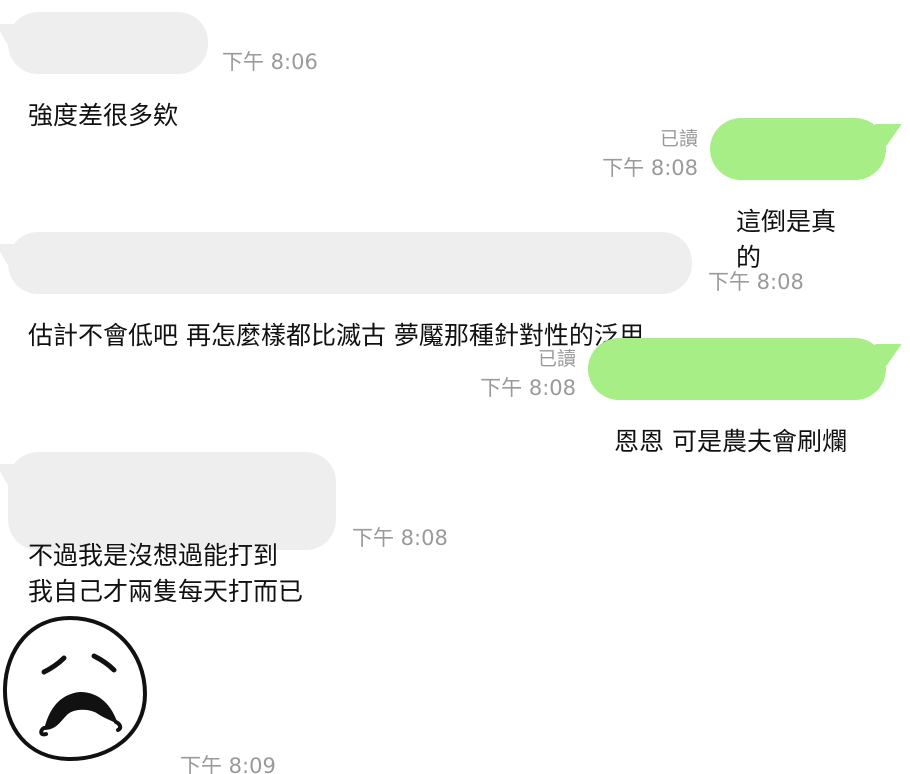 The width and height of the screenshot is (910, 774). What do you see at coordinates (786, 239) in the screenshot?
I see `message-text: 這倒是真的` at bounding box center [786, 239].